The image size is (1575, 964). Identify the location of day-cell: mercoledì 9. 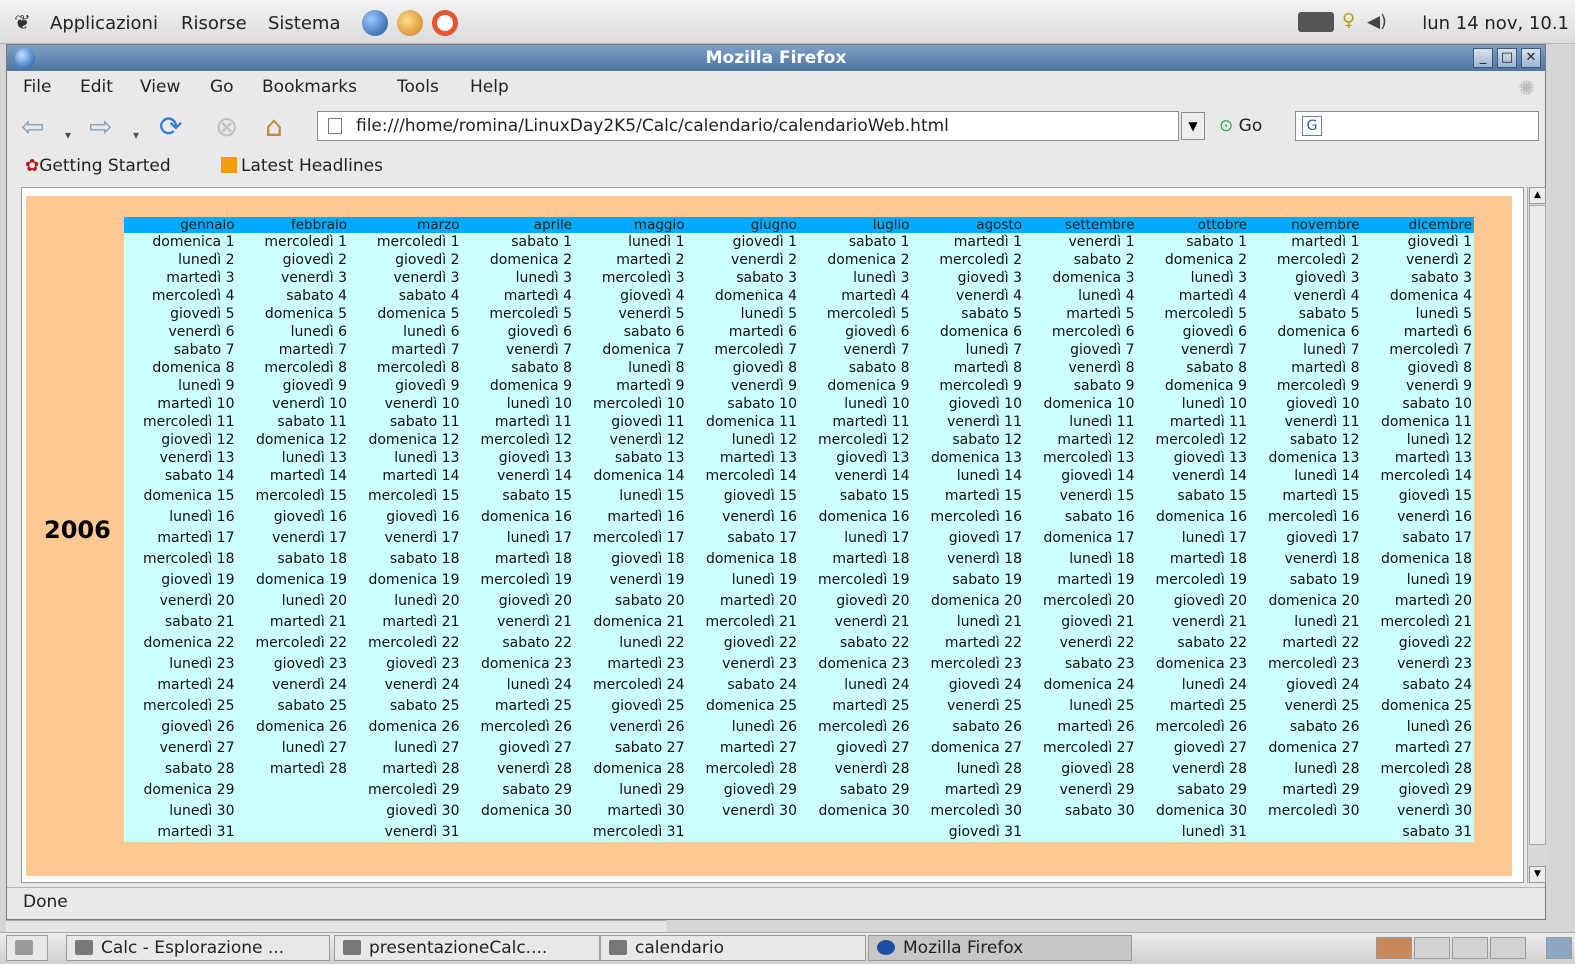
(980, 386).